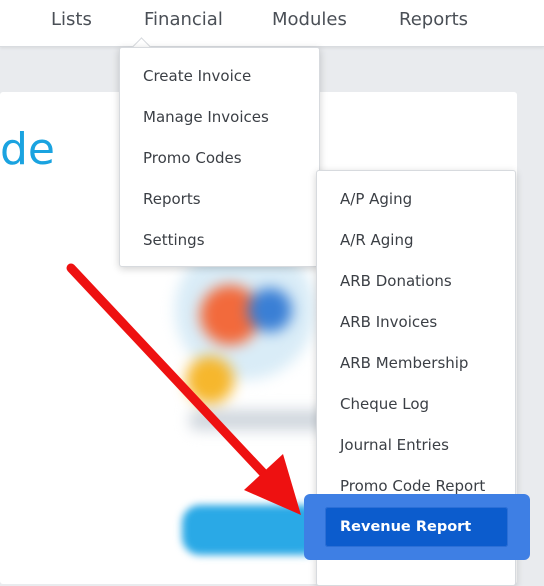  What do you see at coordinates (309, 19) in the screenshot?
I see `nav-modules: Modules` at bounding box center [309, 19].